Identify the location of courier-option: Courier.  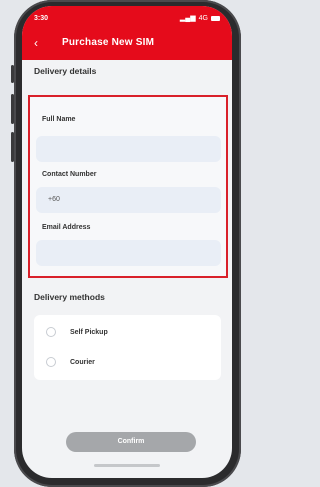
(70, 362).